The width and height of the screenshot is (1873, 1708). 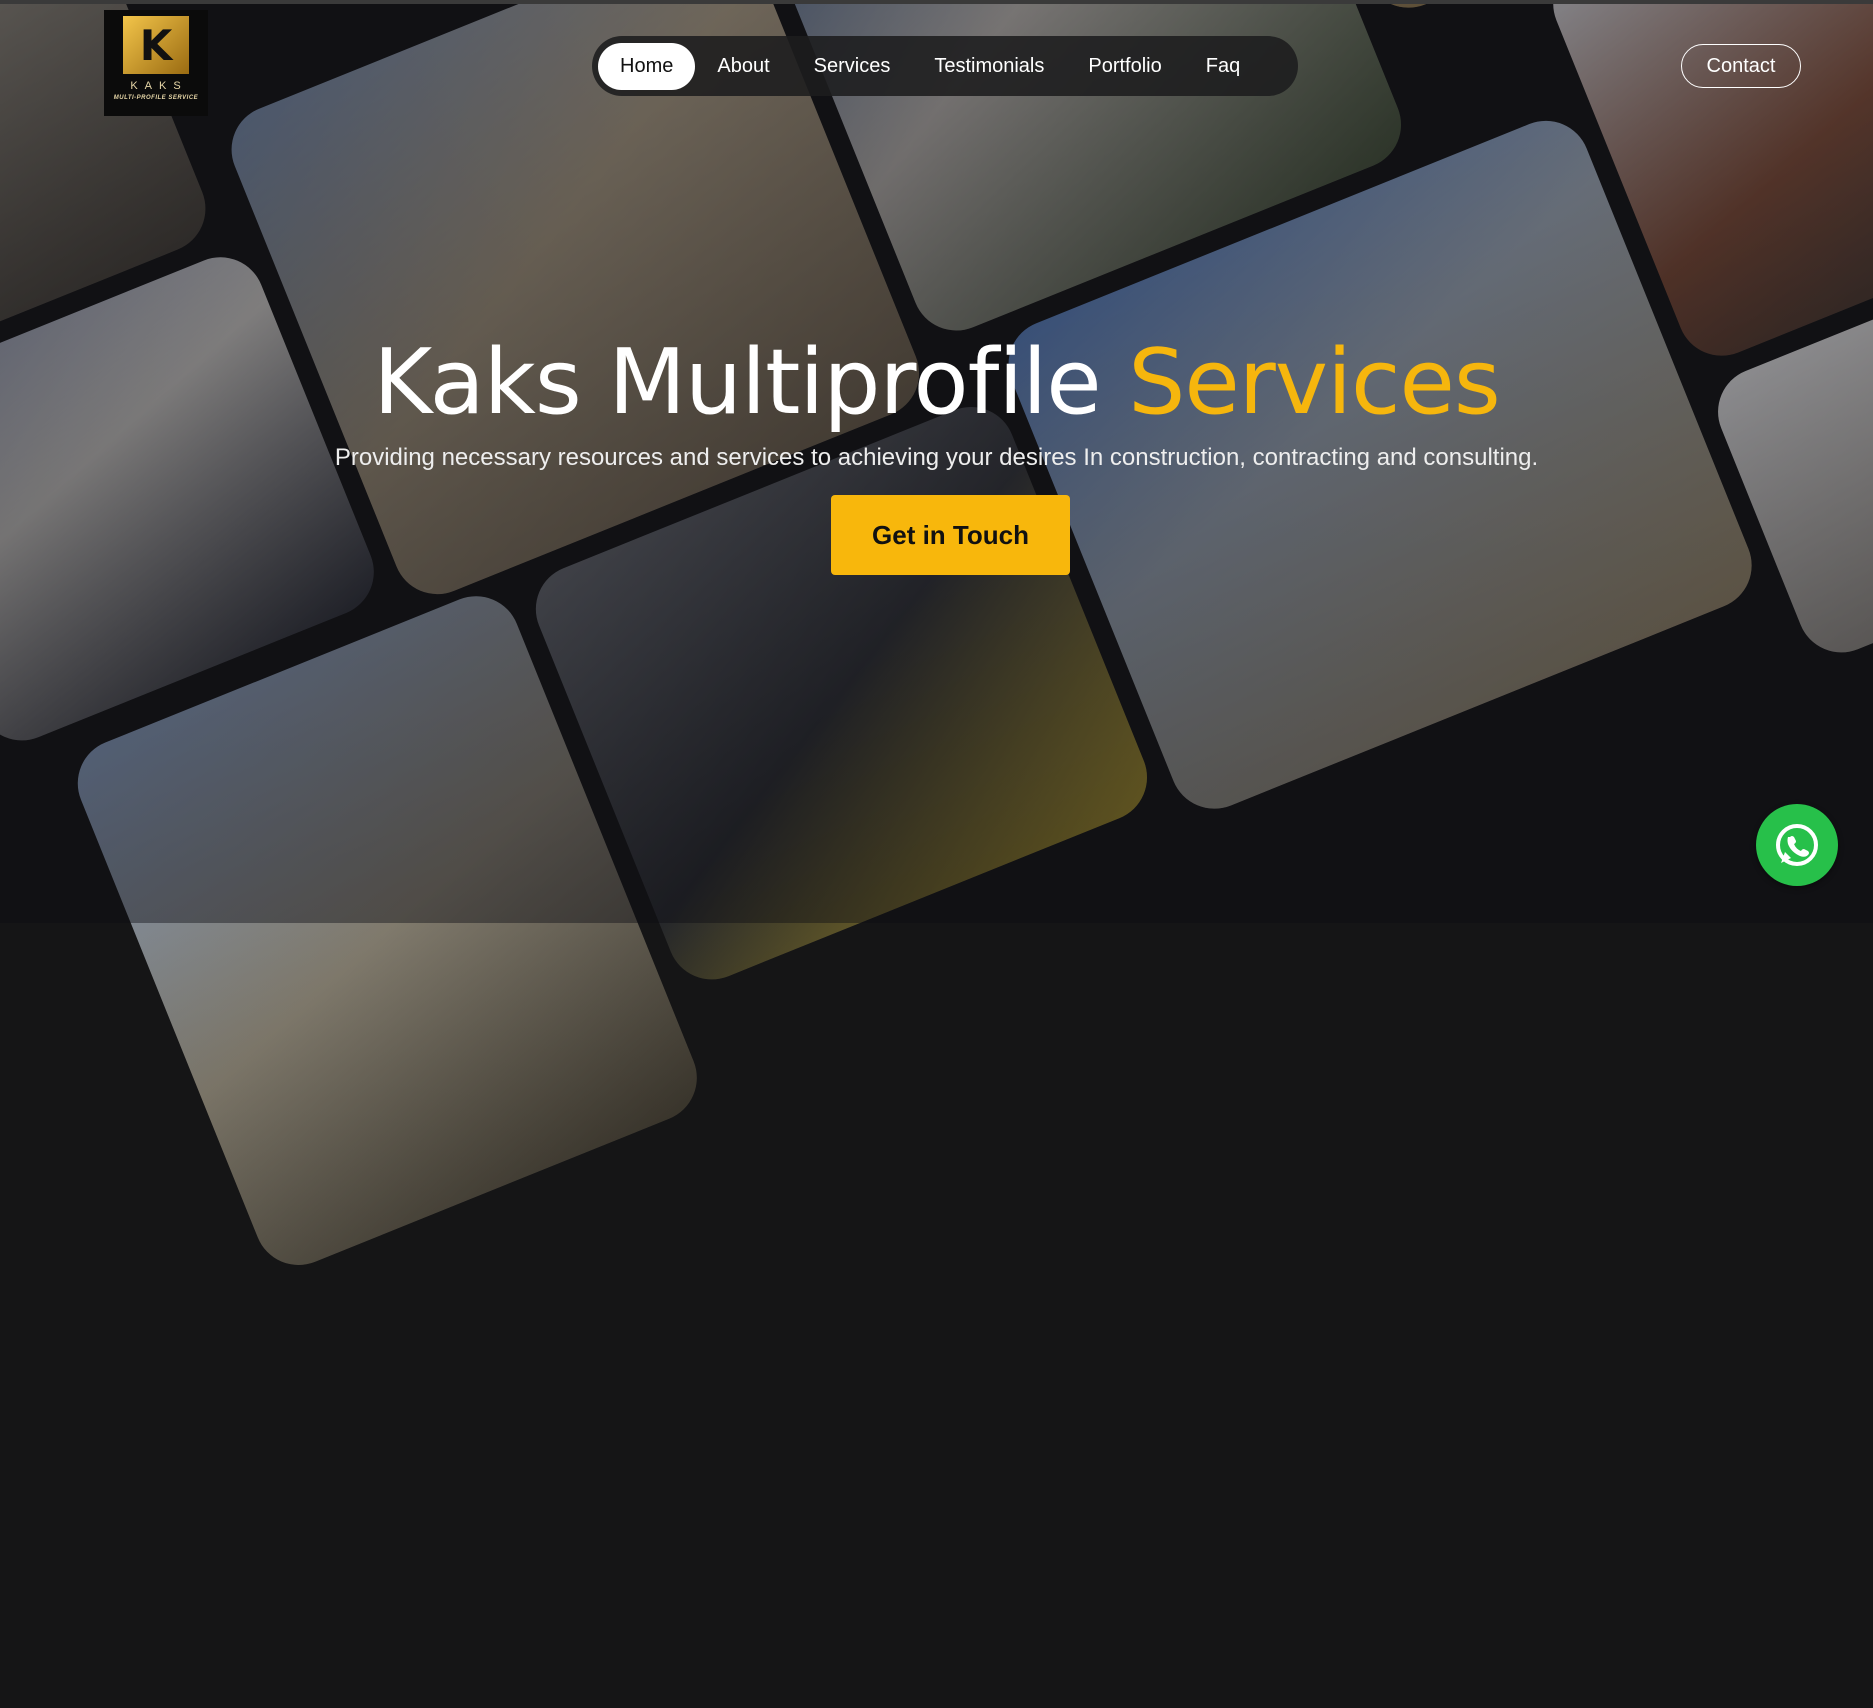 I want to click on nav-item-portfolio: Portfolio, so click(x=1124, y=66).